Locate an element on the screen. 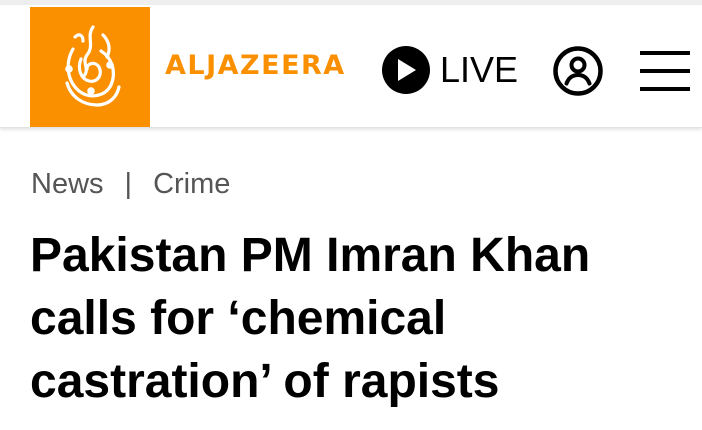 The height and width of the screenshot is (430, 702). live-button: LIVE is located at coordinates (450, 70).